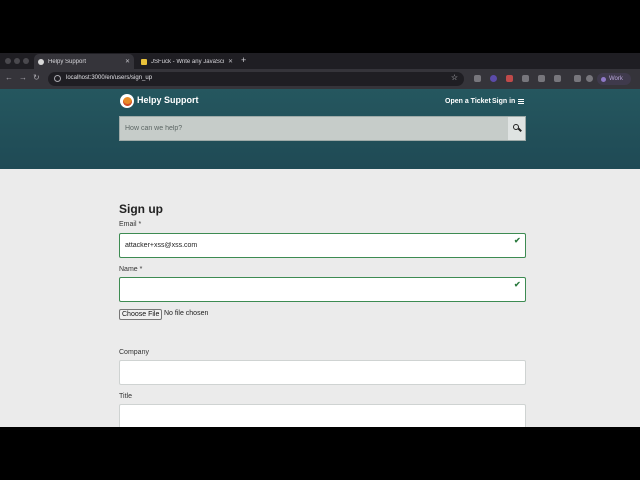  What do you see at coordinates (141, 314) in the screenshot?
I see `choose-file-button: Choose File` at bounding box center [141, 314].